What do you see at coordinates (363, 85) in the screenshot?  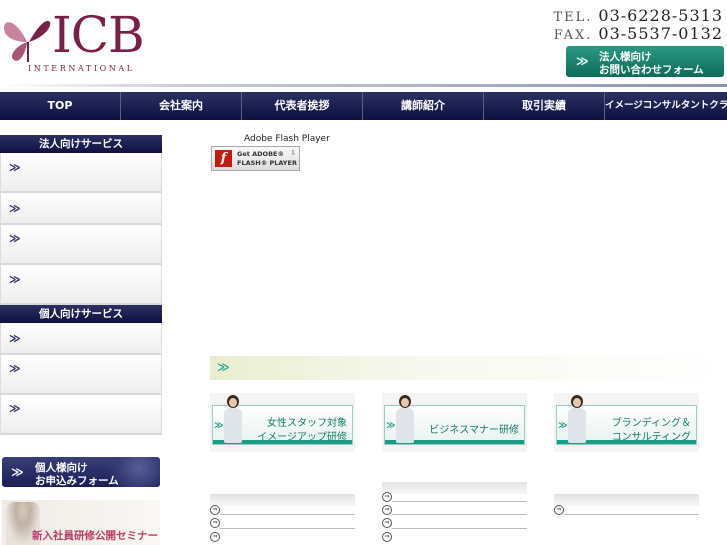 I see `header-divider` at bounding box center [363, 85].